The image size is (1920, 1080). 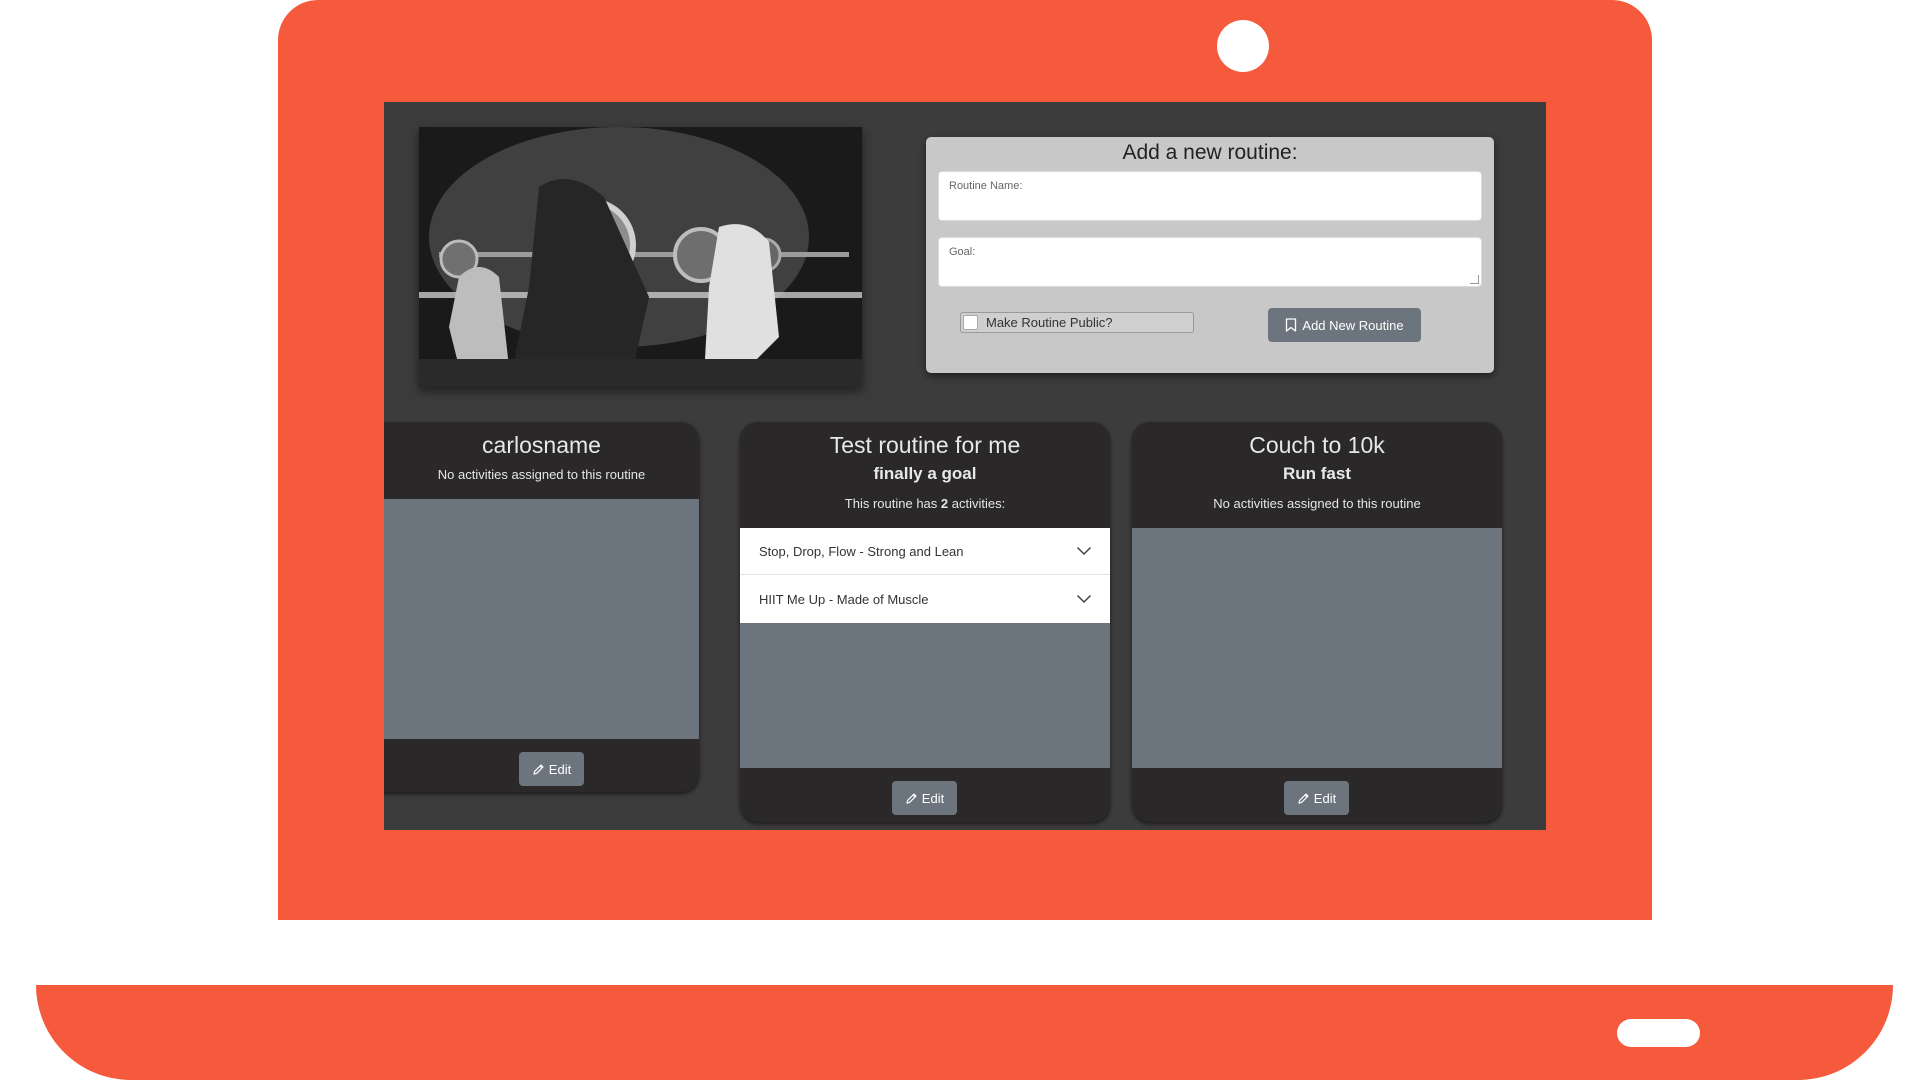 What do you see at coordinates (1210, 272) in the screenshot?
I see `goal-textarea` at bounding box center [1210, 272].